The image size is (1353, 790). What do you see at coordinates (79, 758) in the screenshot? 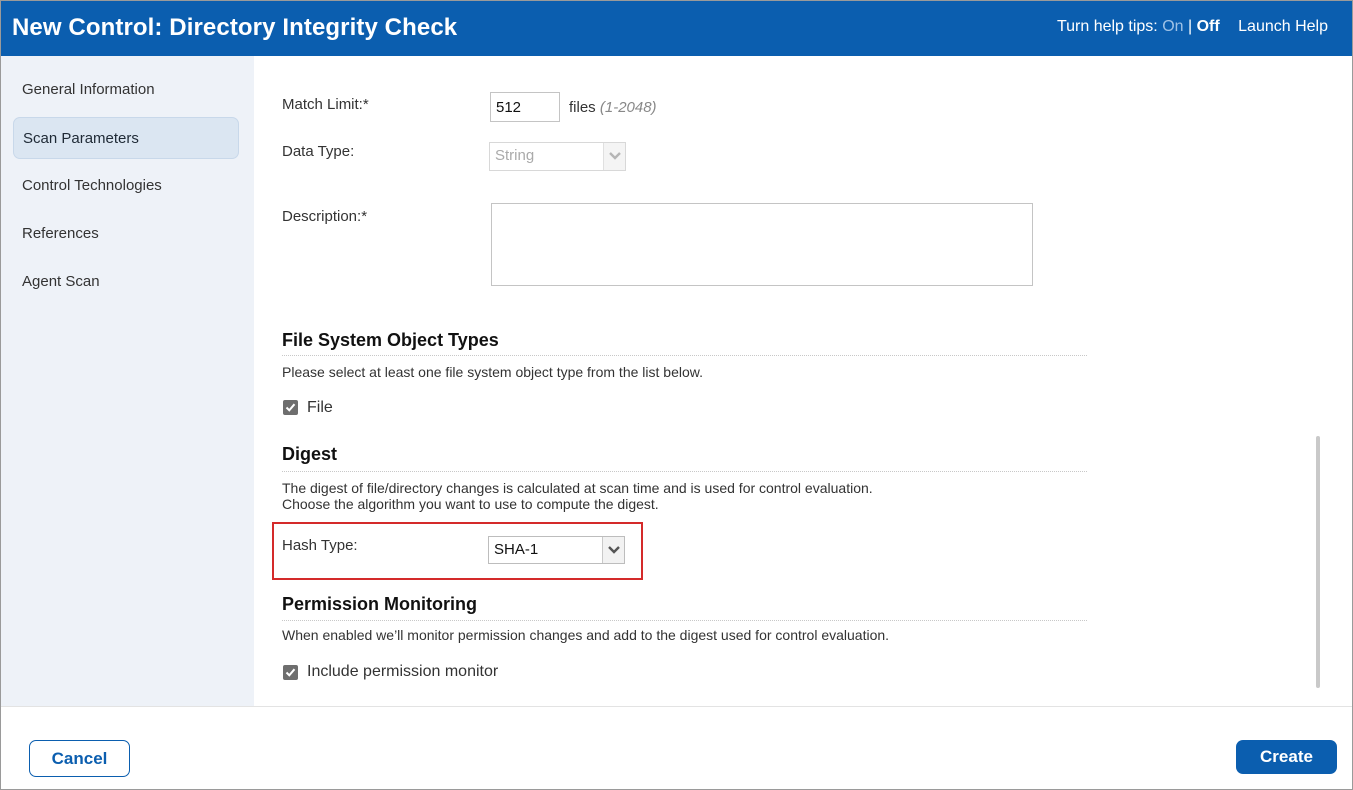
I see `cancel-button: Cancel` at bounding box center [79, 758].